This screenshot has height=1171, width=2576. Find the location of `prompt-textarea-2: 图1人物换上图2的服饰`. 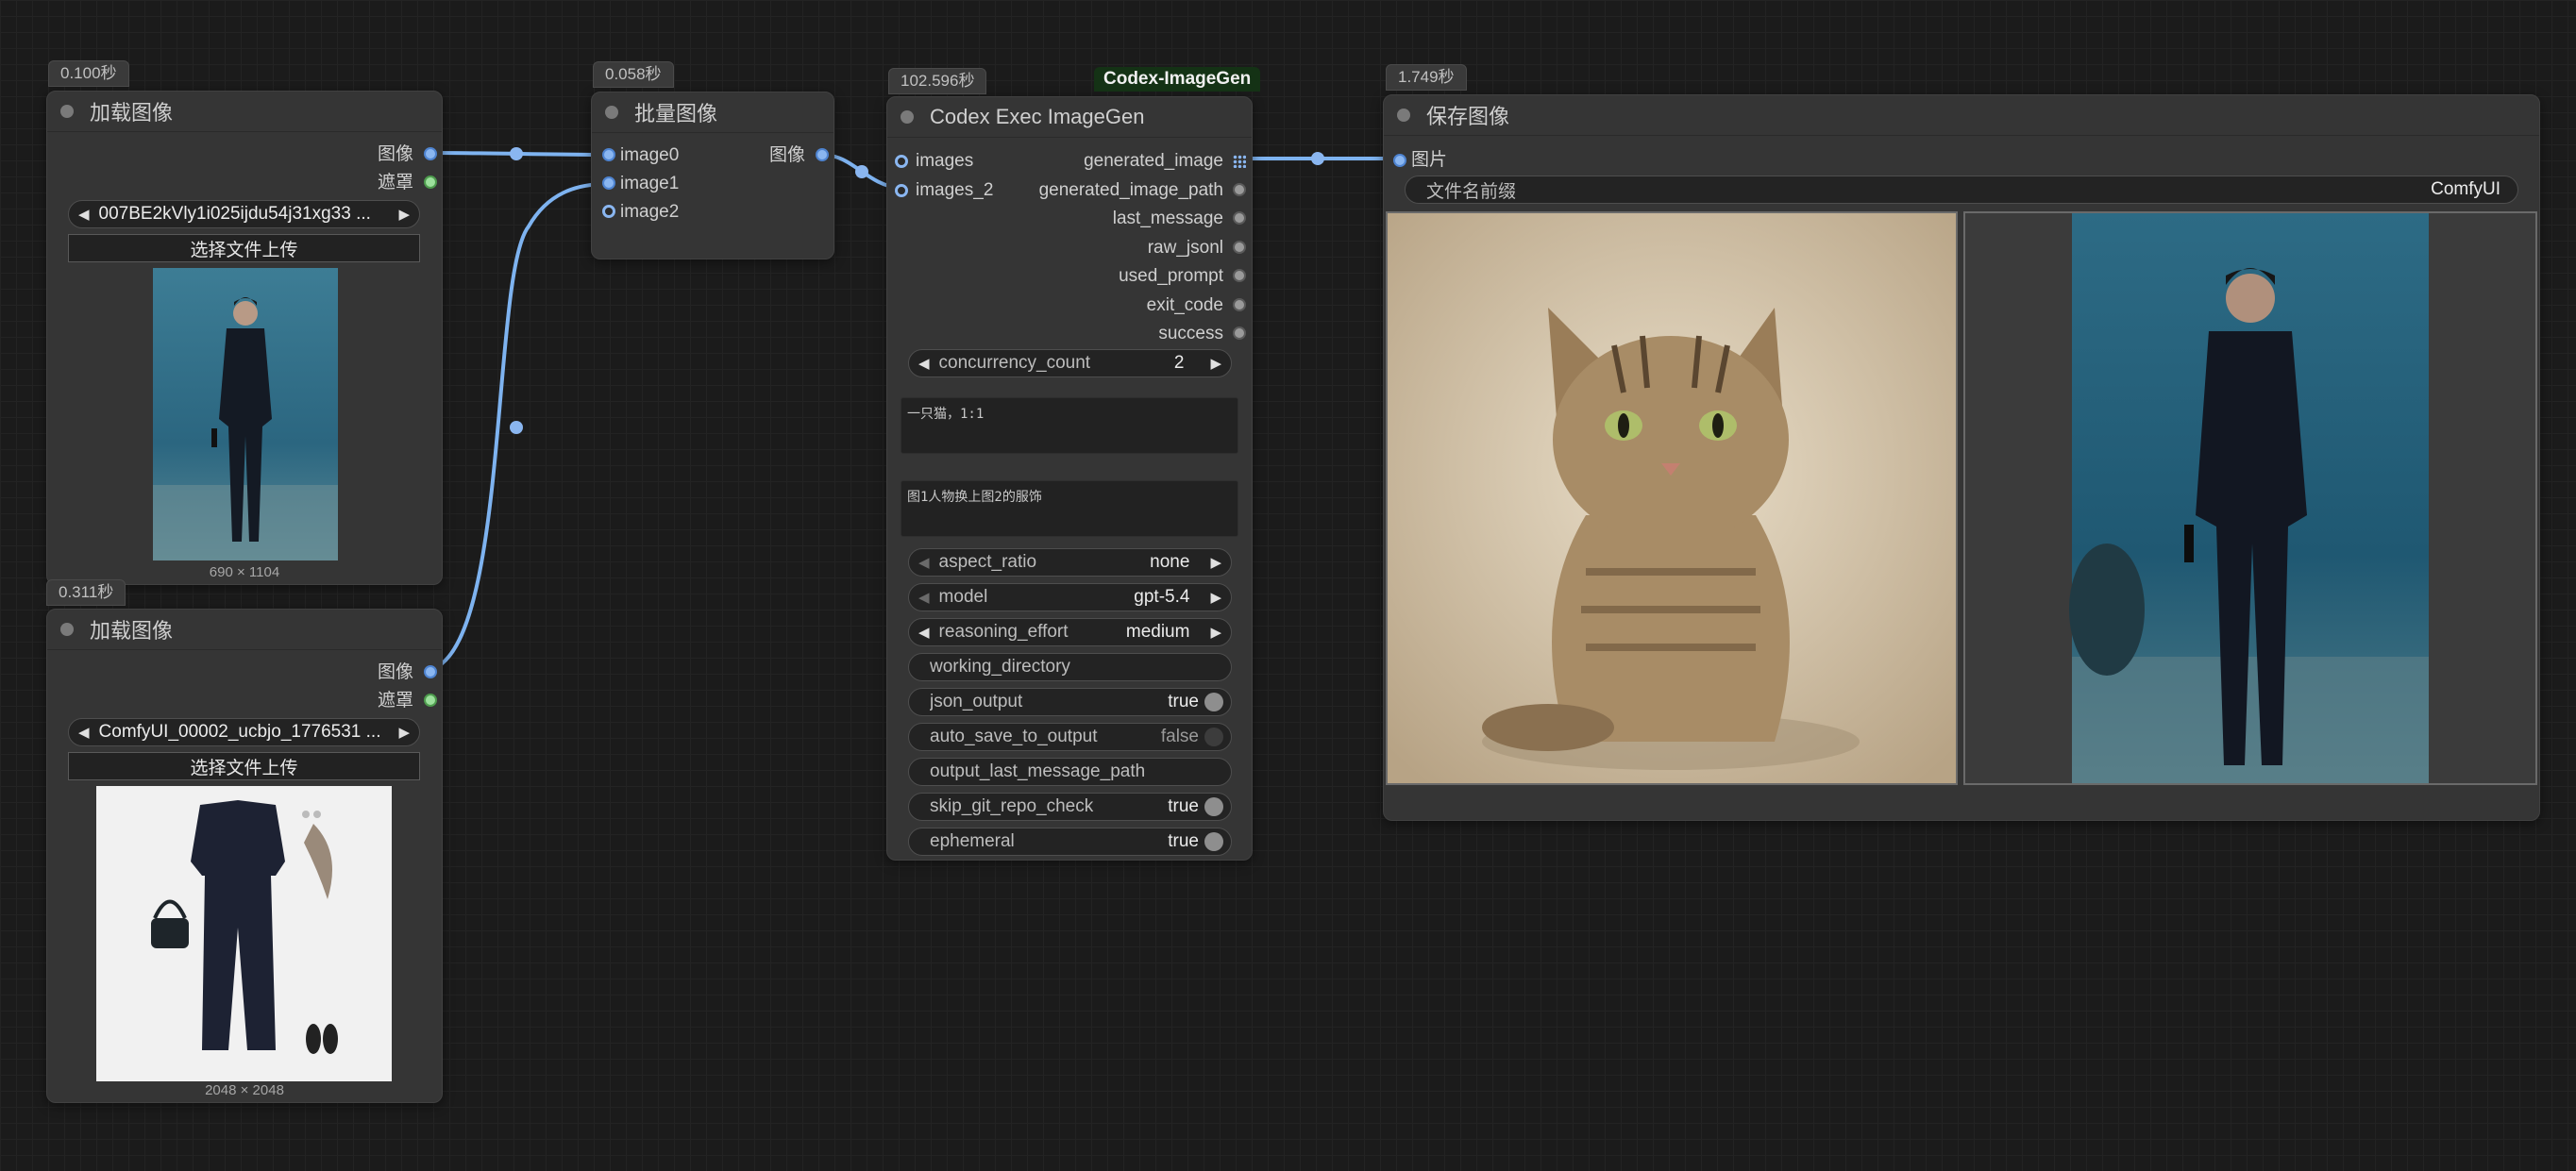

prompt-textarea-2: 图1人物换上图2的服饰 is located at coordinates (1070, 508).